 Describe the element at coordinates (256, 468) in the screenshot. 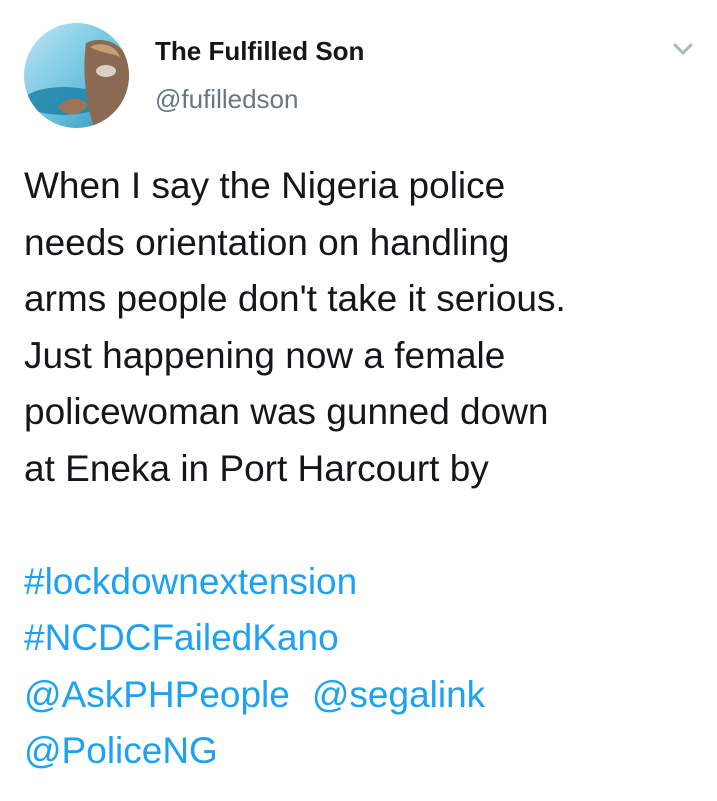

I see `tweet-text-line: at Eneka in Port Harcourt by` at that location.